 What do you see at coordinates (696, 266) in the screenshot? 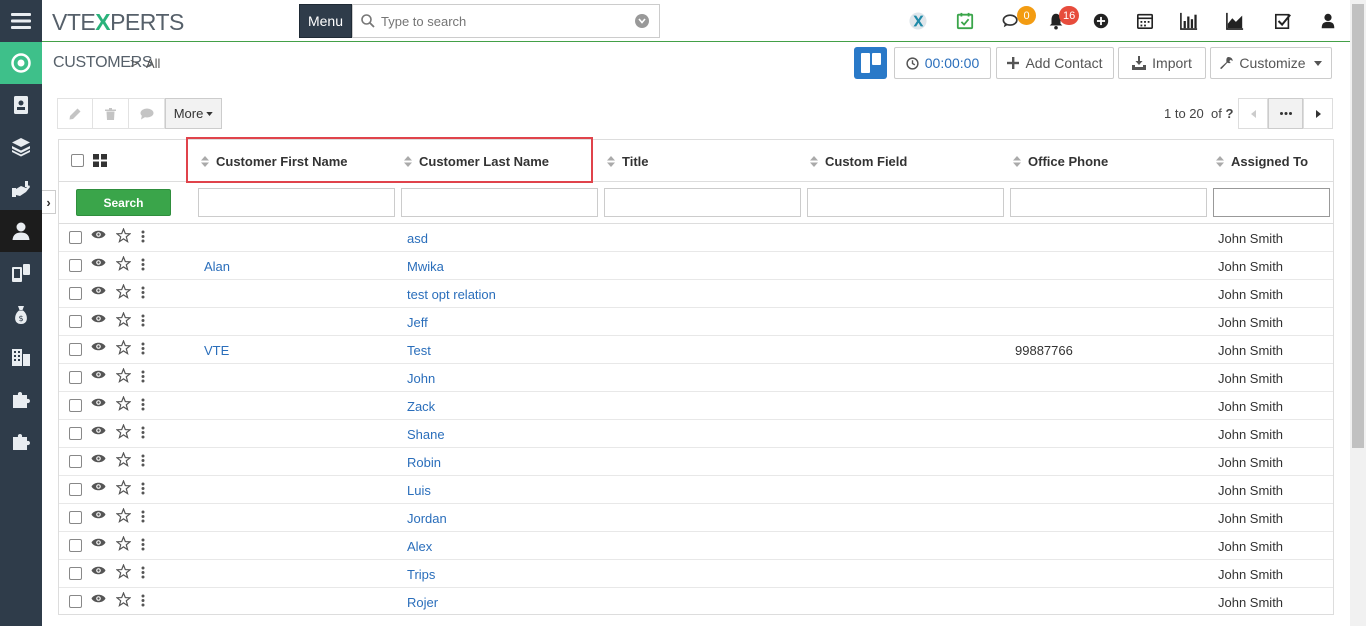
I see `table-row: Alan Mwika John Smith` at bounding box center [696, 266].